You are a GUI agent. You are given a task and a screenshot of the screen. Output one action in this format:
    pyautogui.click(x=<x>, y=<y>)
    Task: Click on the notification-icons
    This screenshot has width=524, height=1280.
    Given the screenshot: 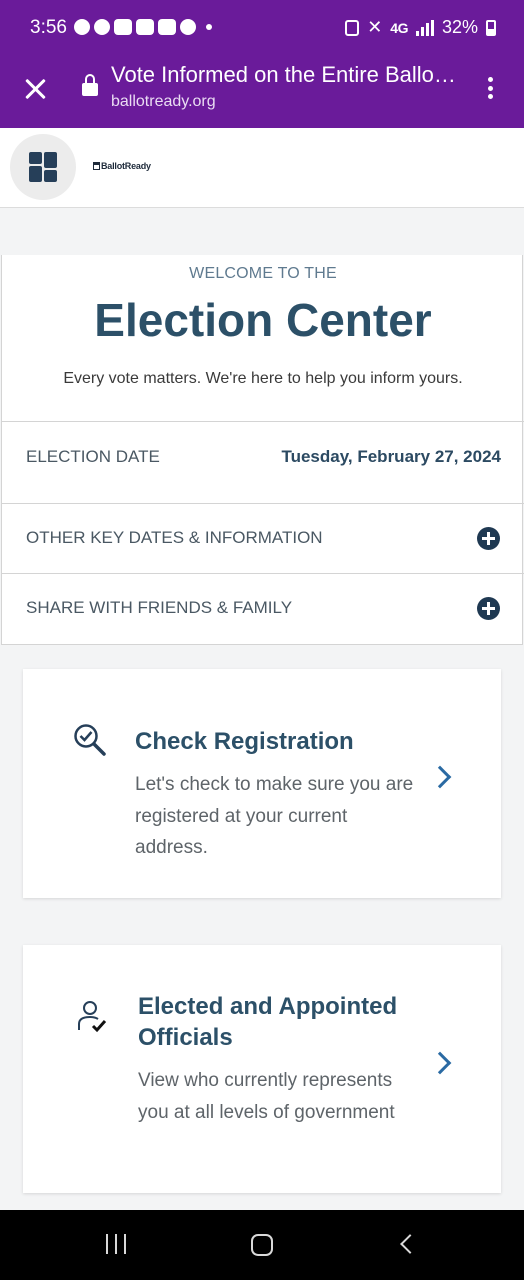 What is the action you would take?
    pyautogui.click(x=143, y=27)
    